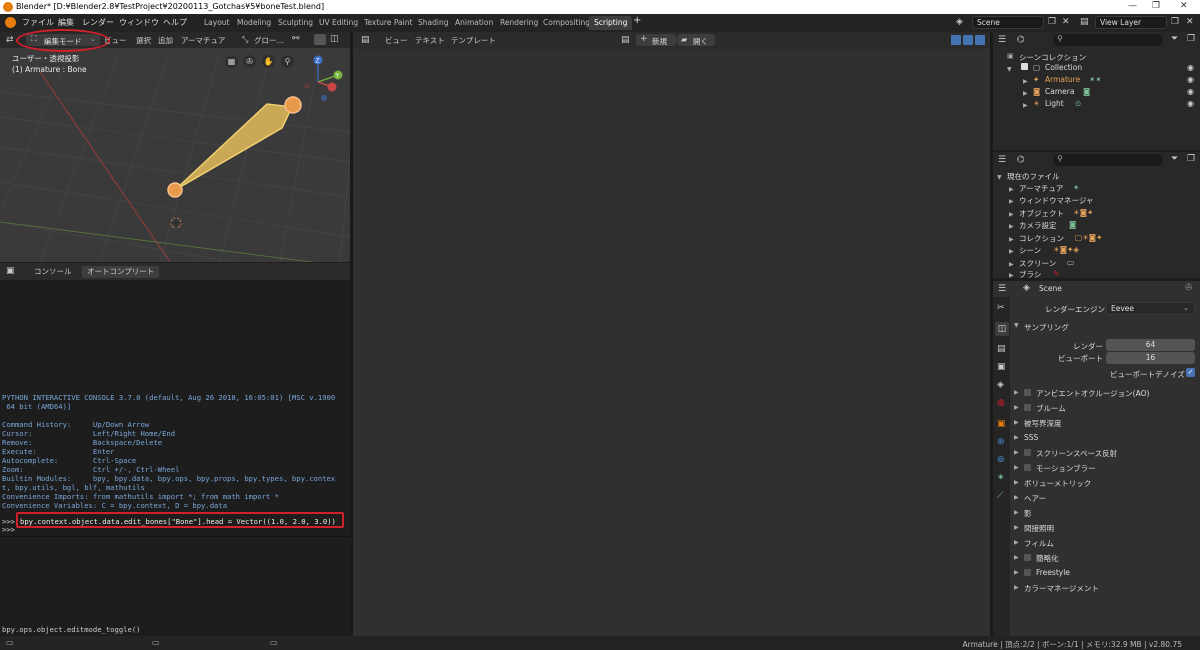 The width and height of the screenshot is (1200, 650). Describe the element at coordinates (625, 40) in the screenshot. I see `text-datablock-icon: ▤` at that location.